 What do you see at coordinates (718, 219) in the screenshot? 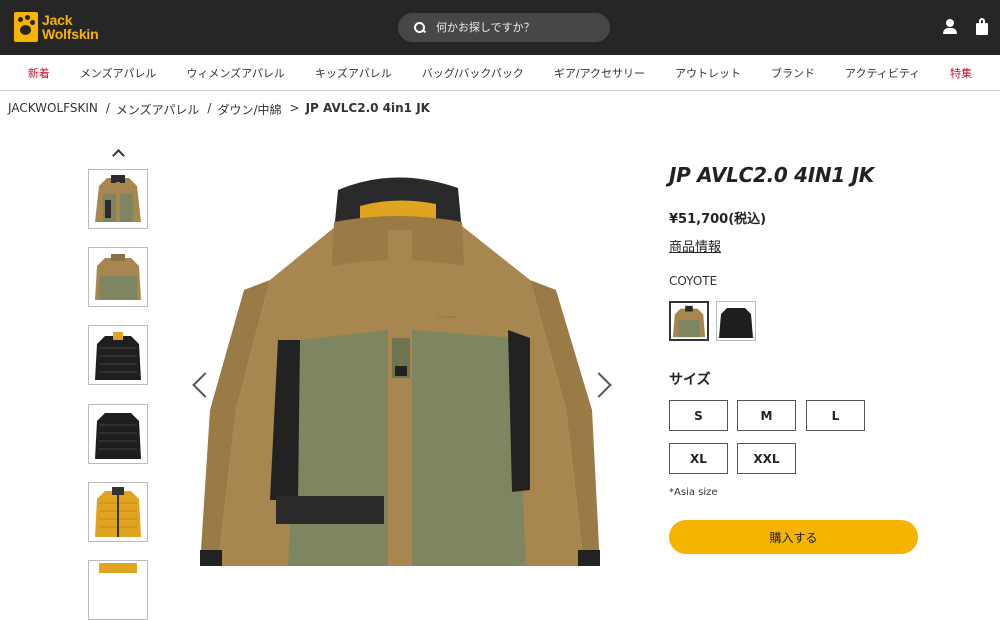
I see `product-price: ¥51,700(税込)` at bounding box center [718, 219].